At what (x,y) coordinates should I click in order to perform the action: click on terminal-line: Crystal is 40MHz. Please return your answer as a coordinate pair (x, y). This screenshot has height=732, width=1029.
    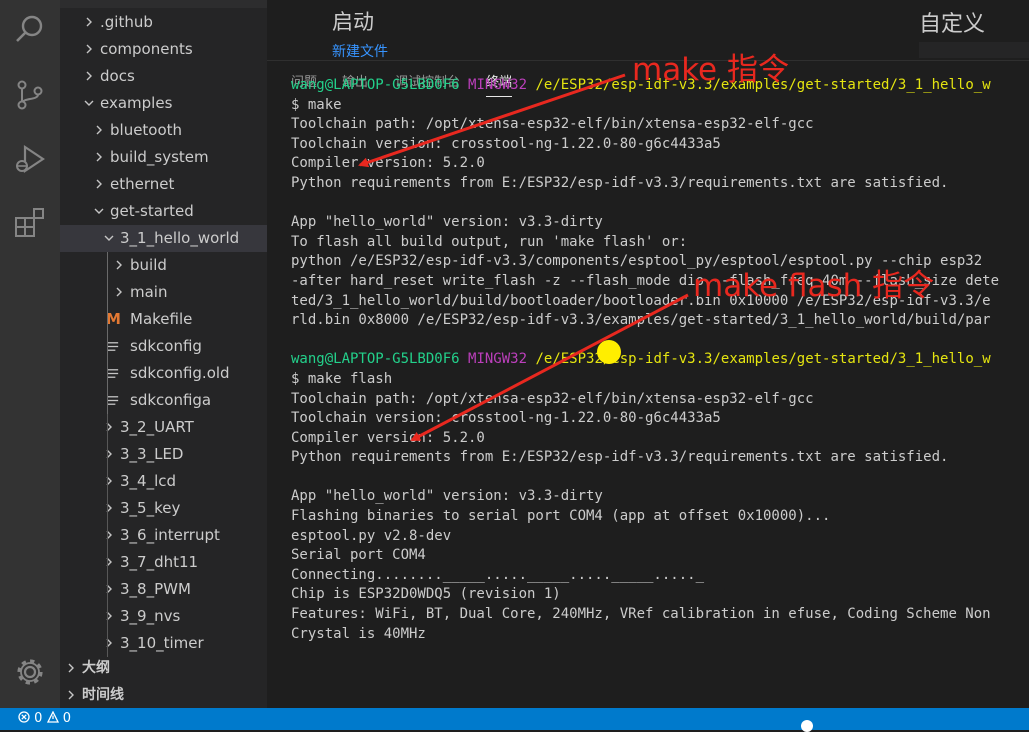
    Looking at the image, I should click on (358, 633).